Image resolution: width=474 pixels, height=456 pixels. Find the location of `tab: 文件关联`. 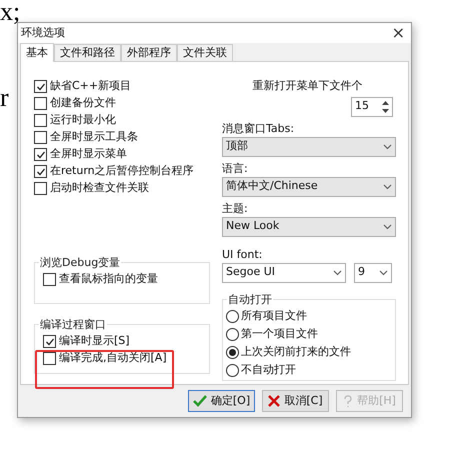

tab: 文件关联 is located at coordinates (205, 52).